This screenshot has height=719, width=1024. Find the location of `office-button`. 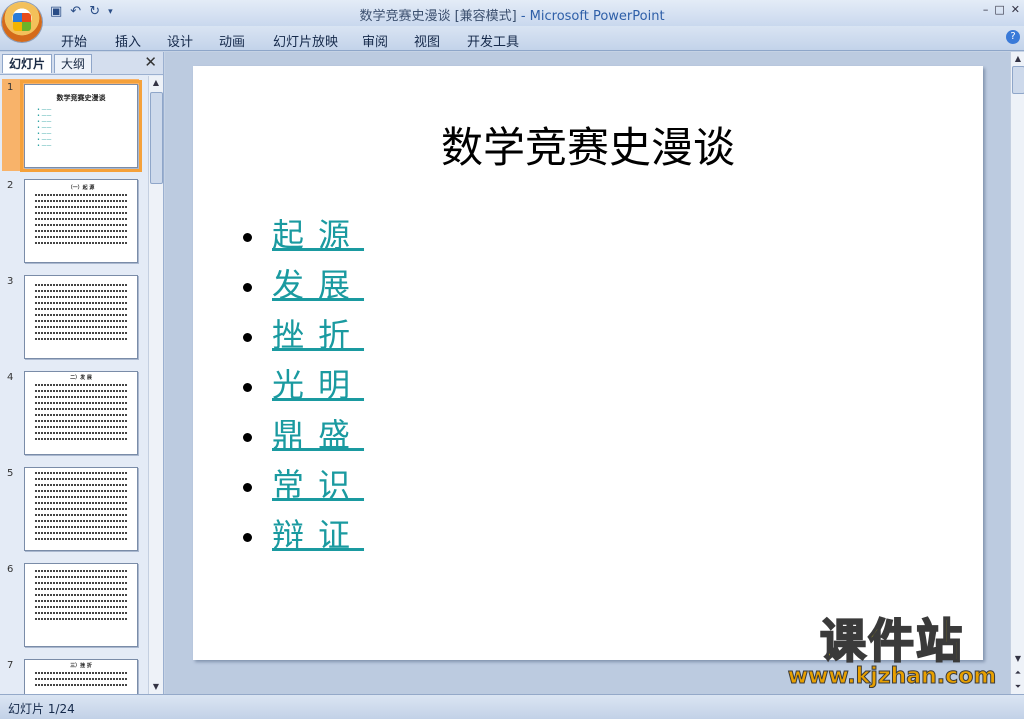

office-button is located at coordinates (22, 22).